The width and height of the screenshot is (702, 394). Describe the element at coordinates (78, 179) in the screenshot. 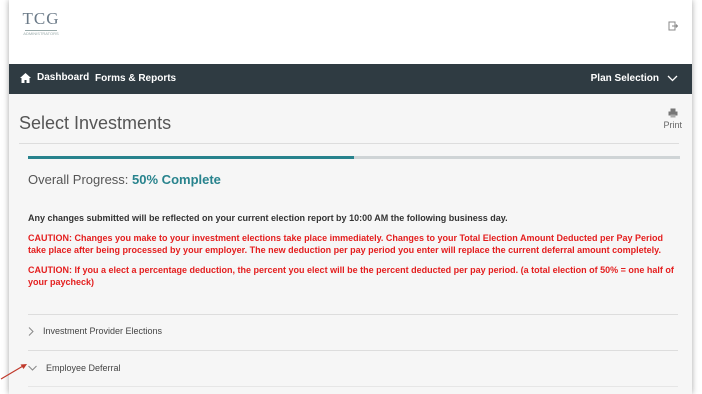

I see `progress-prefix: Overall Progress:` at that location.